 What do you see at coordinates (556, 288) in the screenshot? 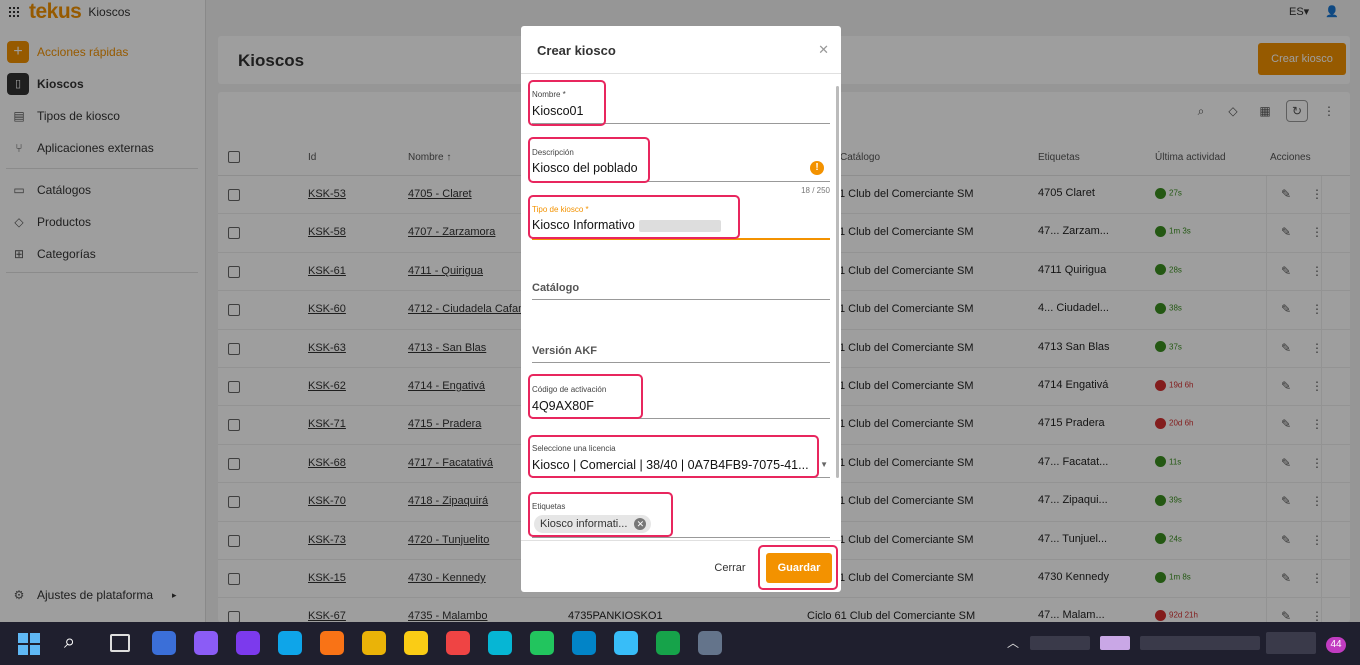
I see `catalog-label: Catálogo` at bounding box center [556, 288].